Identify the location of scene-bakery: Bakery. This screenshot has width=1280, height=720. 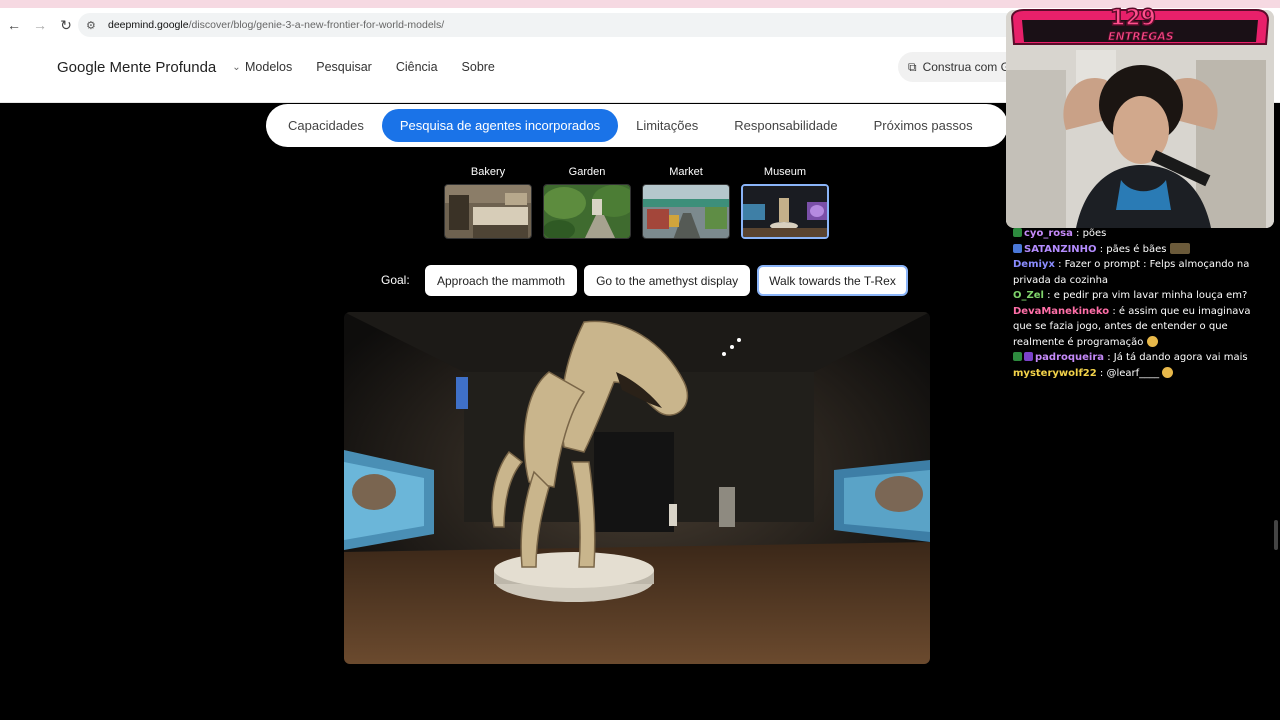
(488, 202).